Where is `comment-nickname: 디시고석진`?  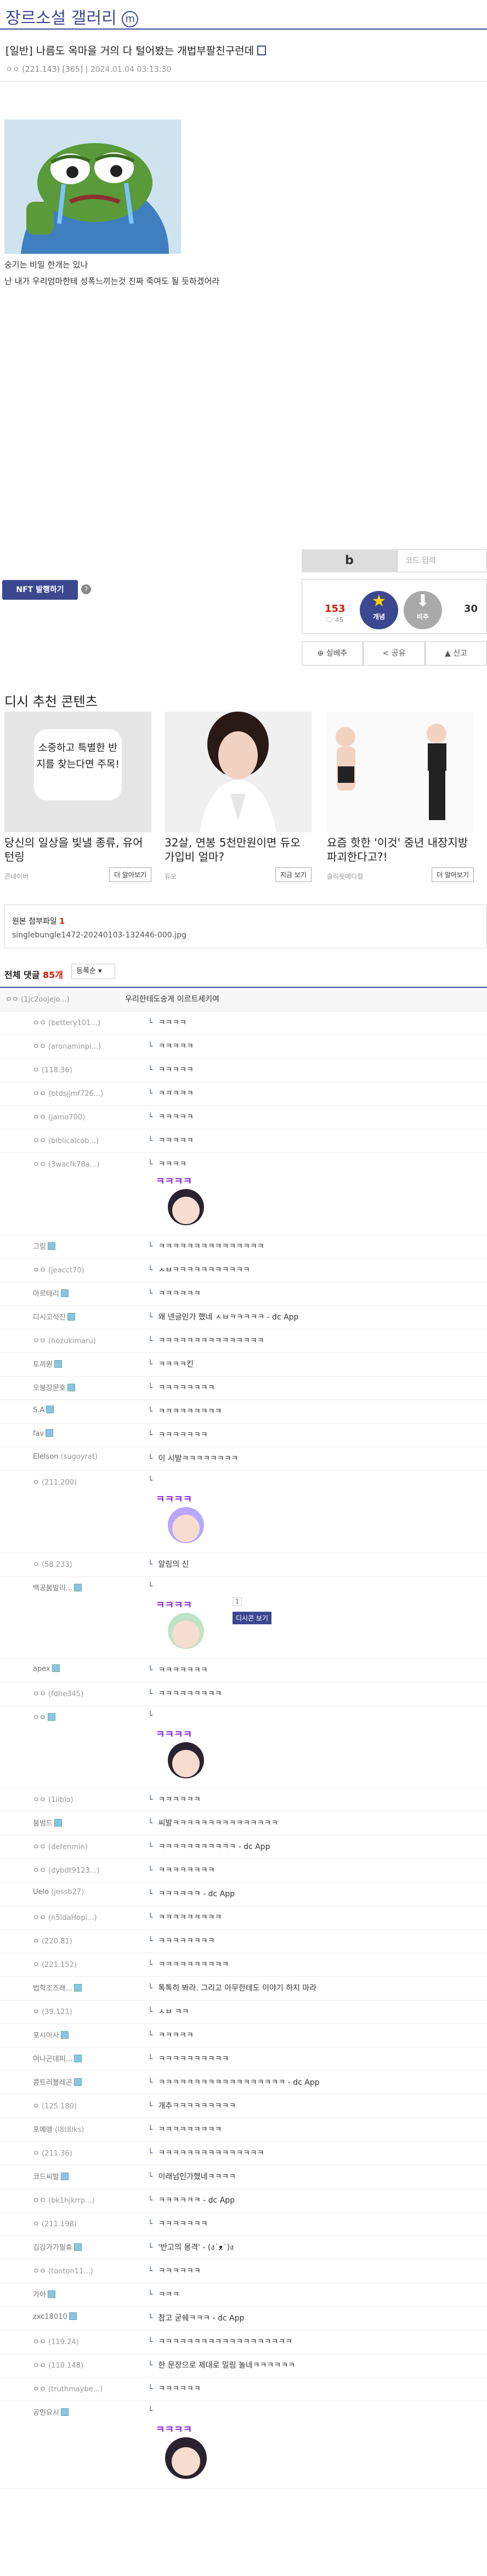
comment-nickname: 디시고석진 is located at coordinates (54, 1316).